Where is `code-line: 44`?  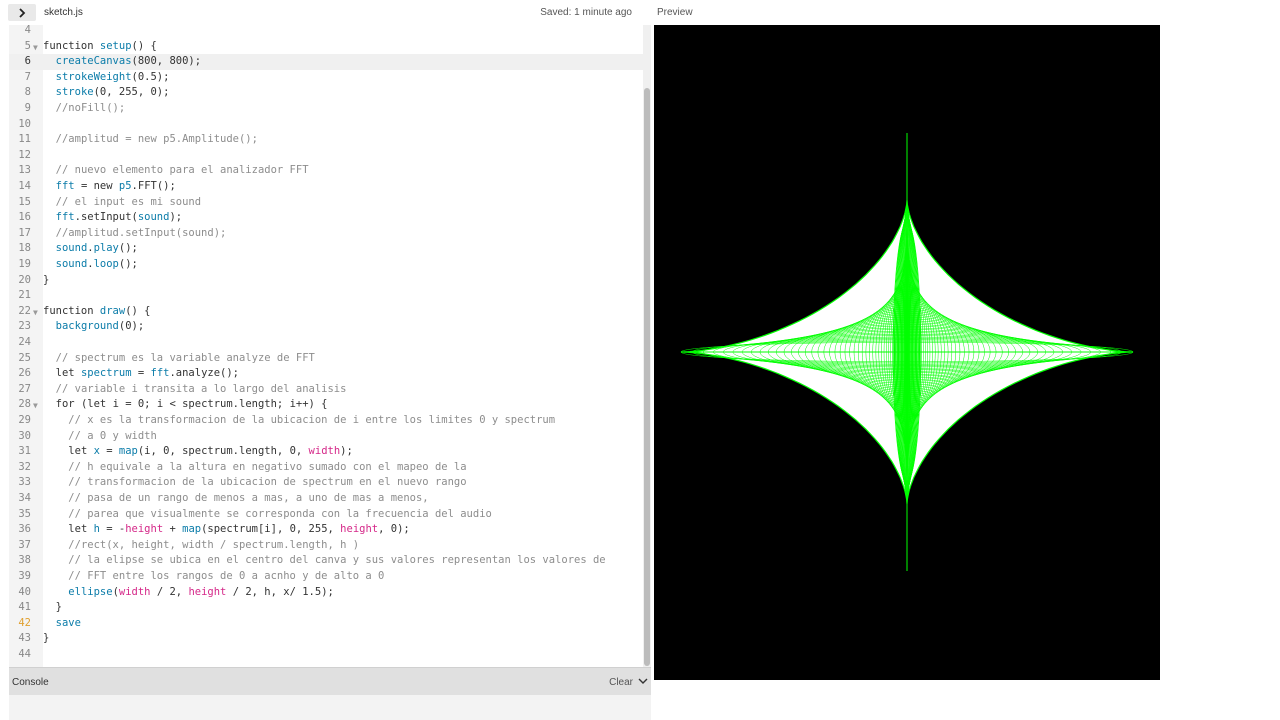 code-line: 44 is located at coordinates (326, 655).